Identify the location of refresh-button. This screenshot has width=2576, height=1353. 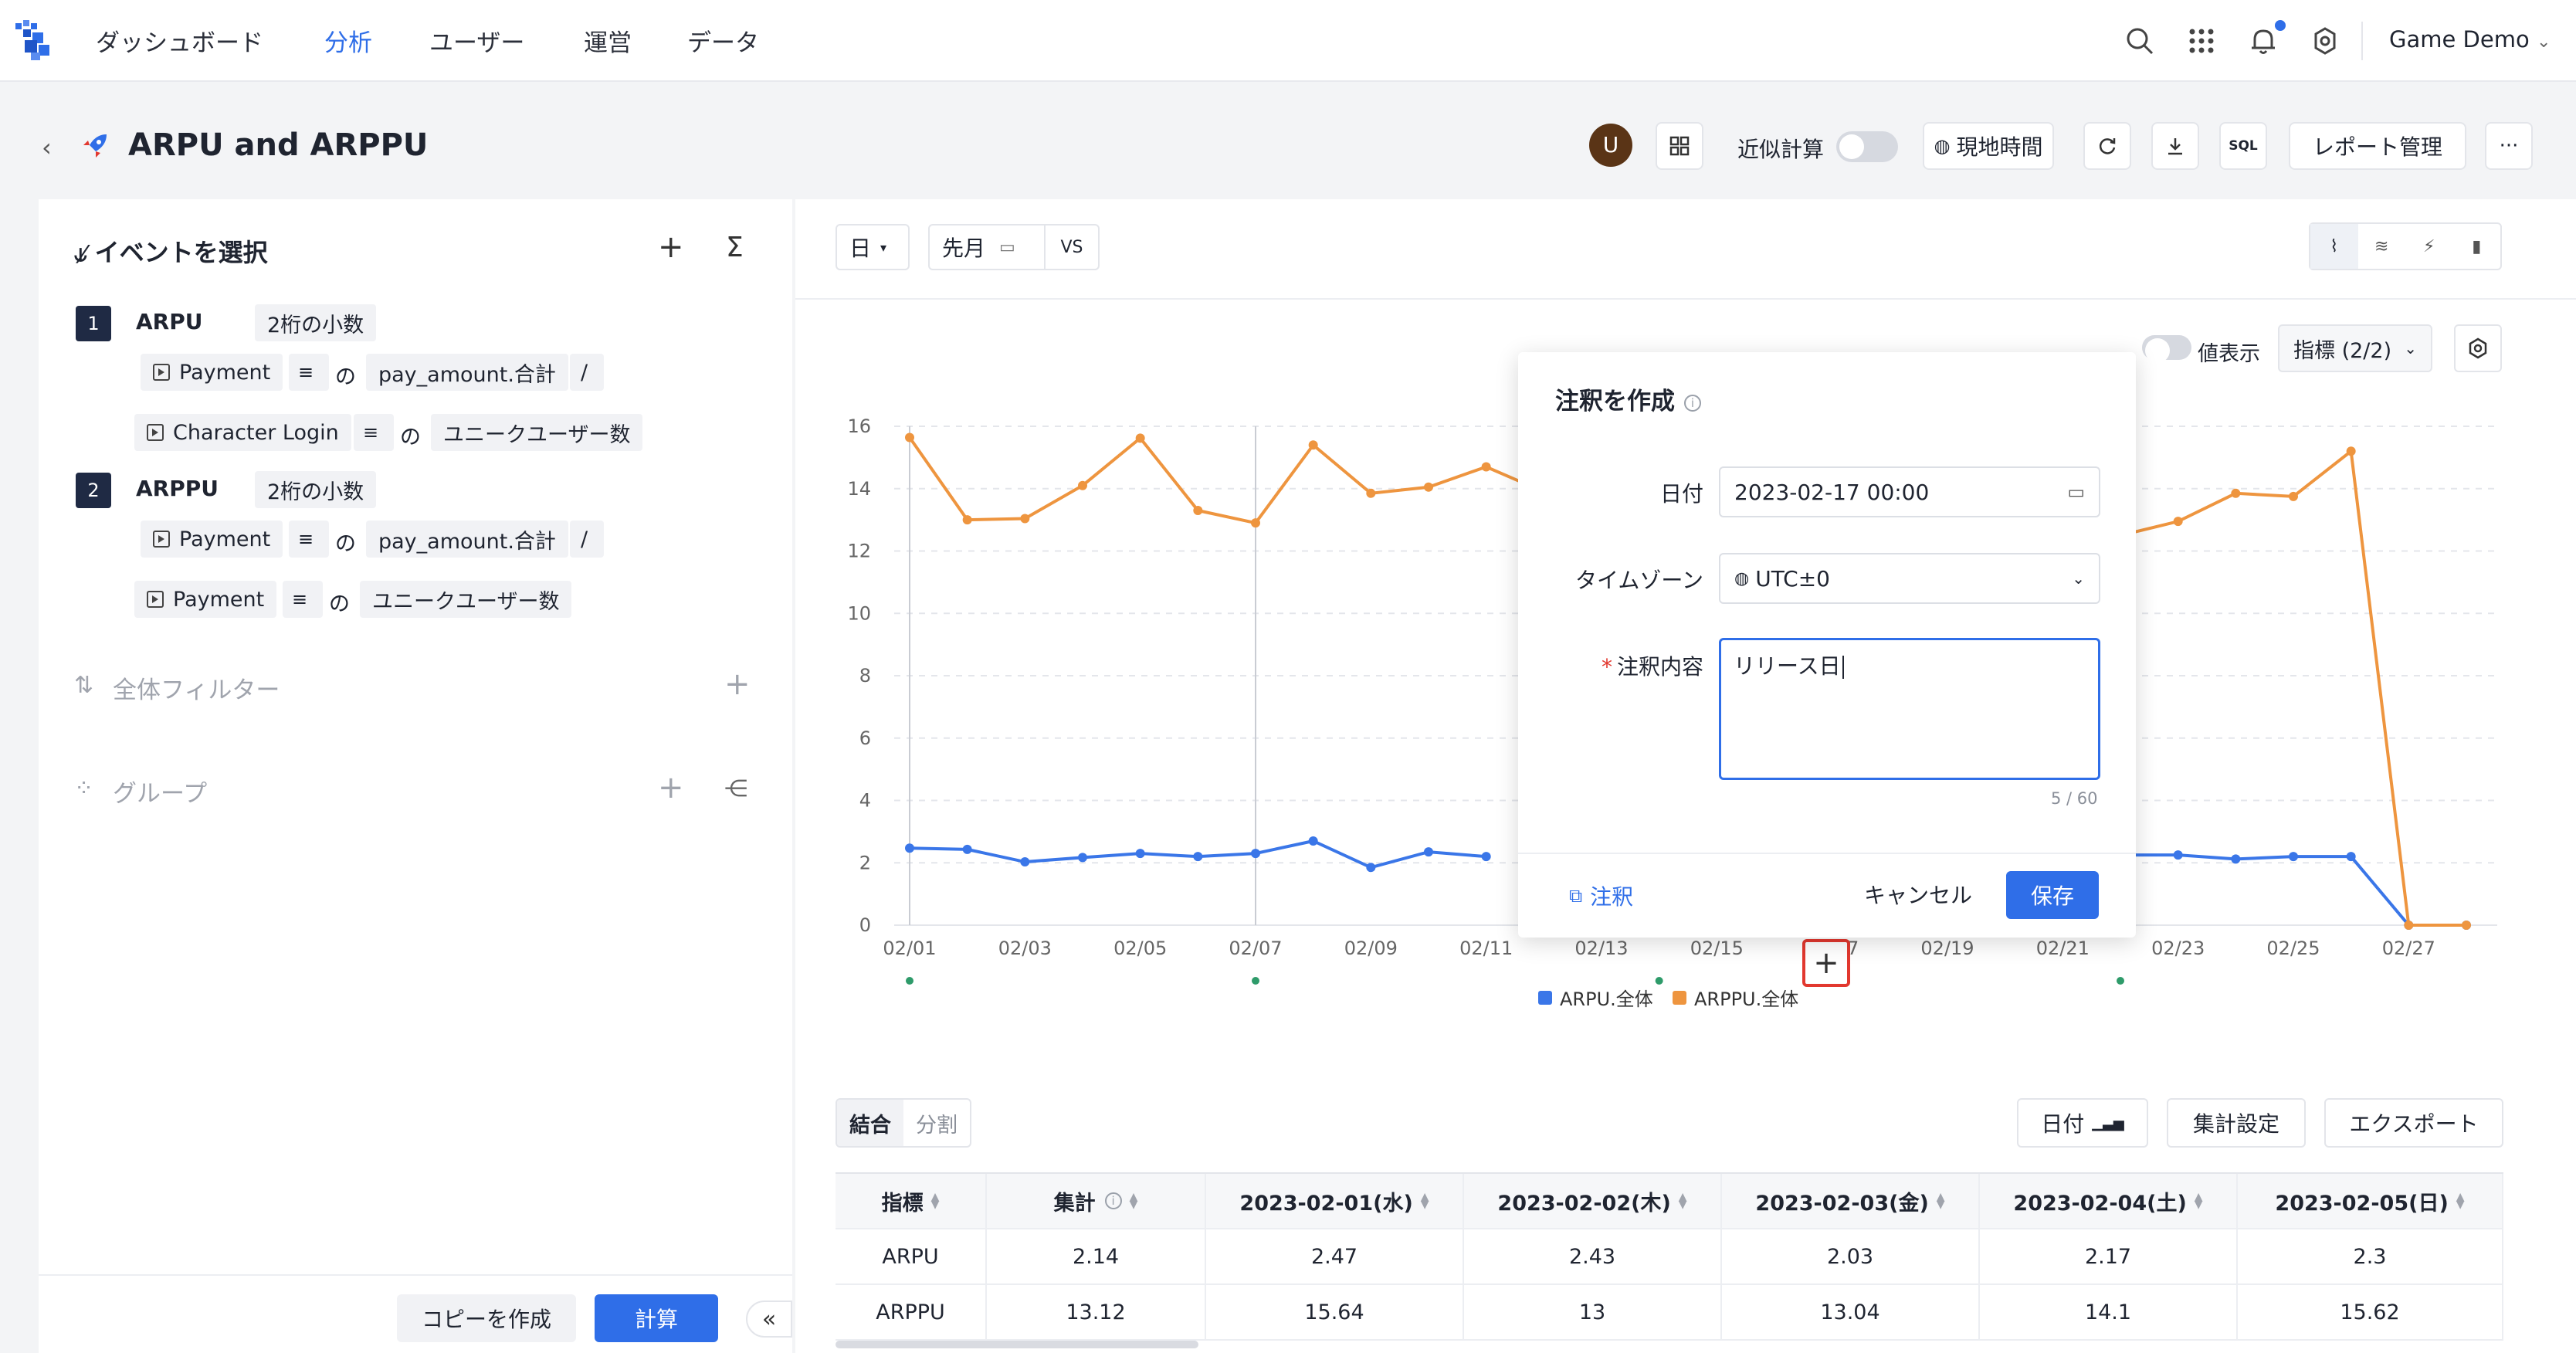
(2107, 146).